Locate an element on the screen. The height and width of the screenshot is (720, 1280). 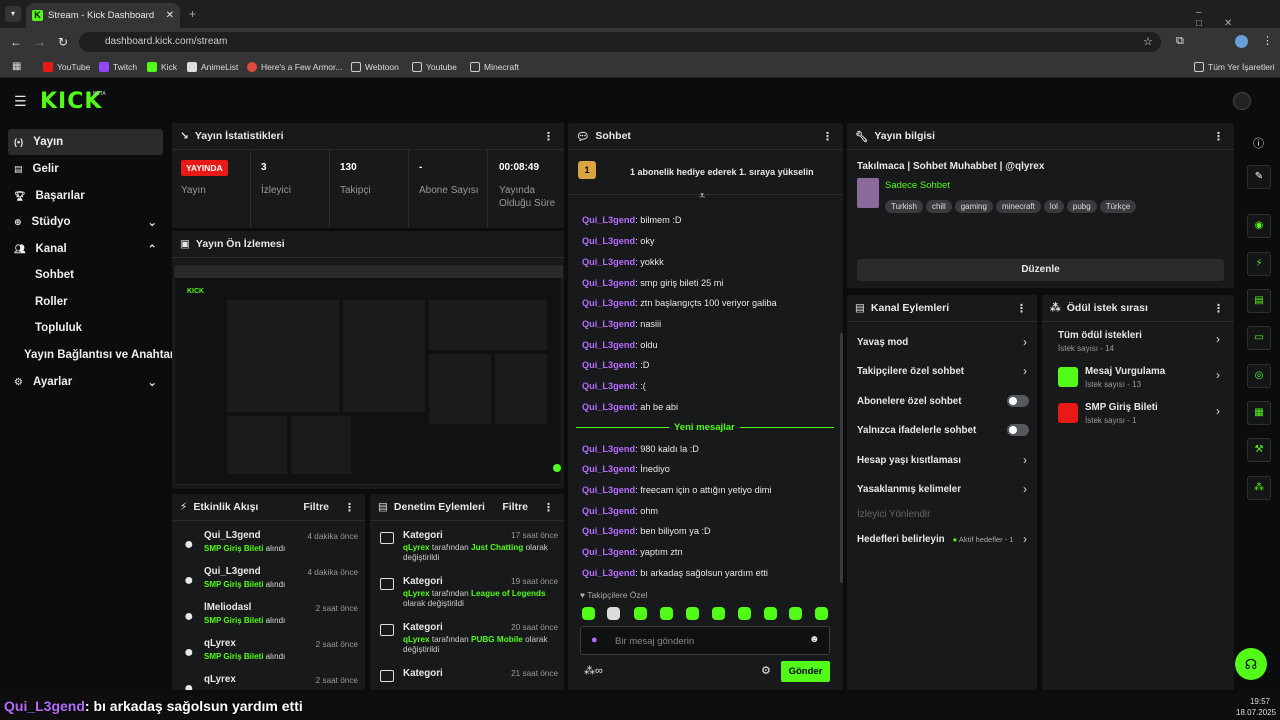
action-subscribers-only: Abonelere özel sohbet is located at coordinates (944, 401).